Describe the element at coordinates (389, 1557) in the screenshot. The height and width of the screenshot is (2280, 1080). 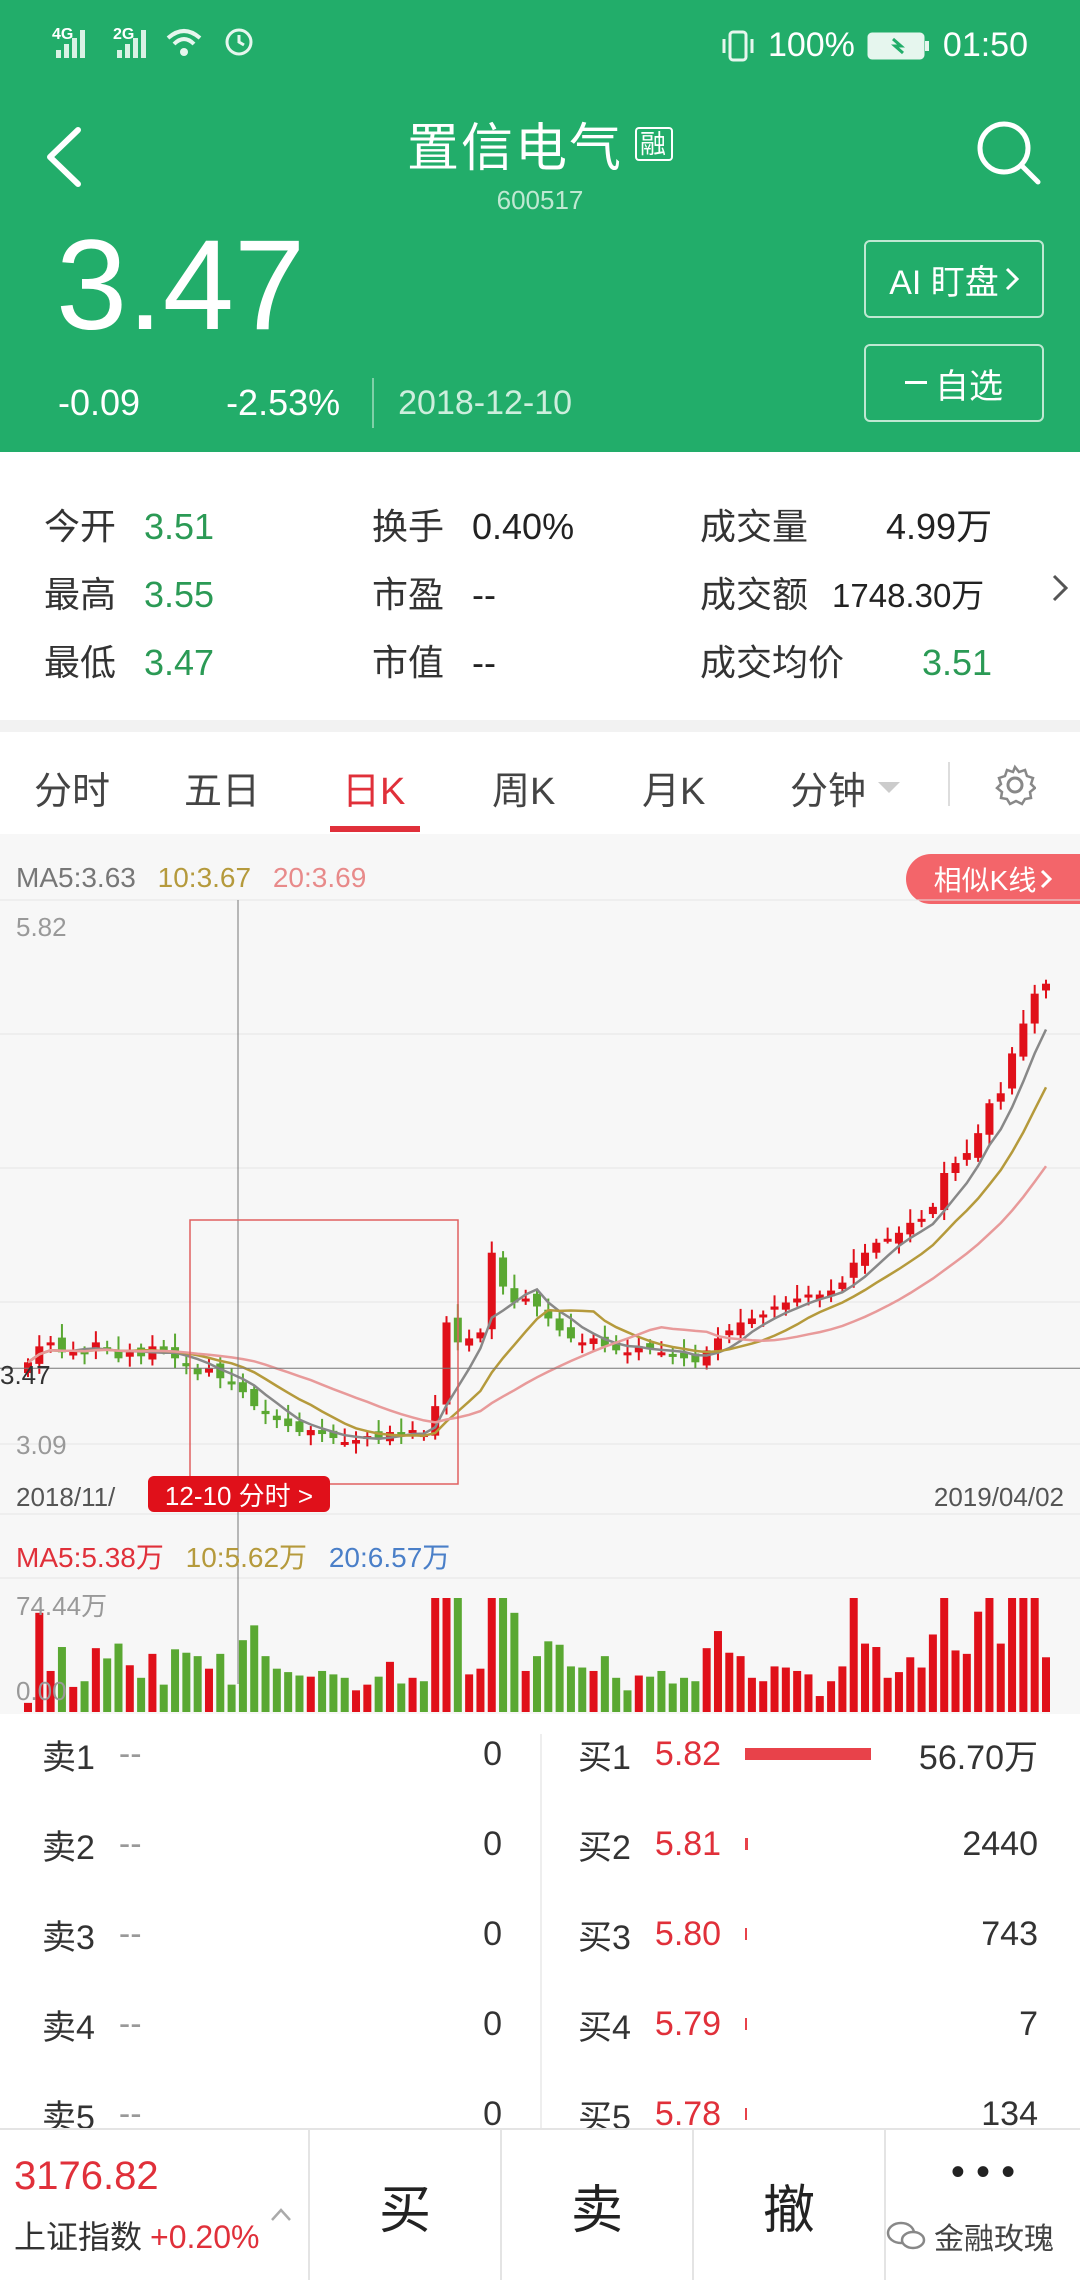
I see `vol-ma20-label: 20:6.57万` at that location.